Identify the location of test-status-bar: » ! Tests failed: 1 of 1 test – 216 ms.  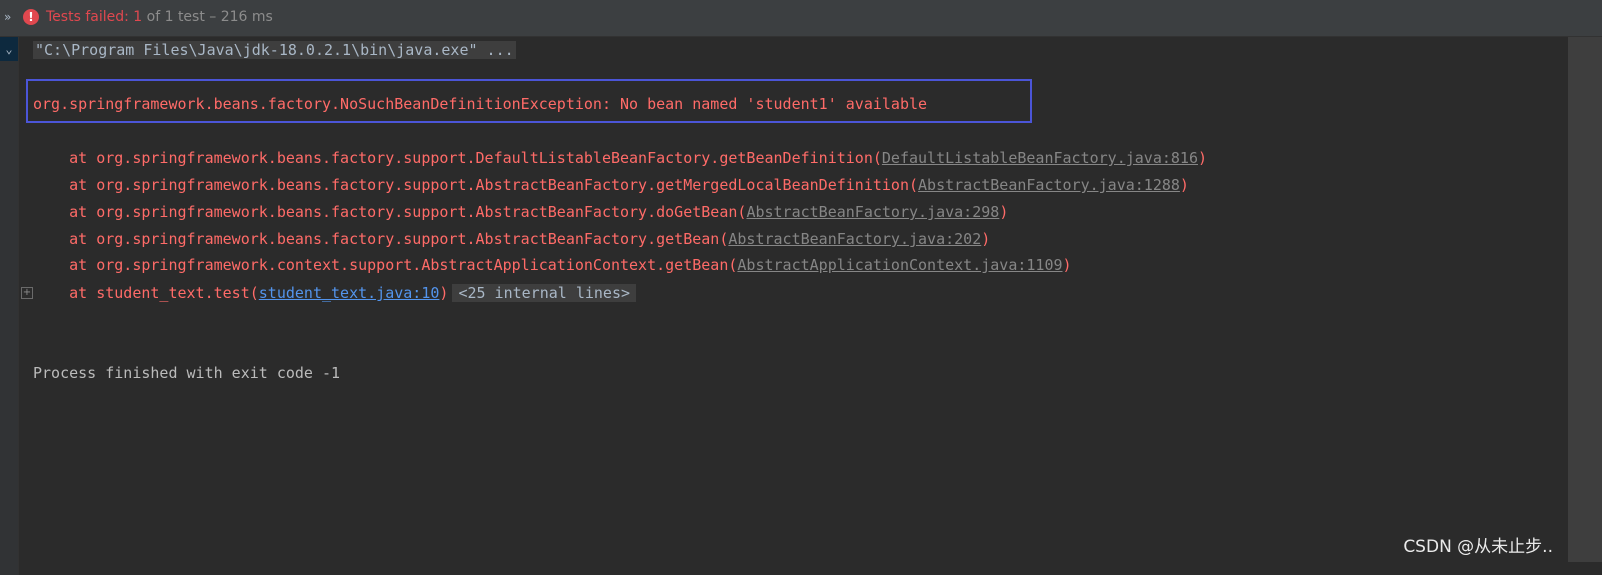
(801, 18).